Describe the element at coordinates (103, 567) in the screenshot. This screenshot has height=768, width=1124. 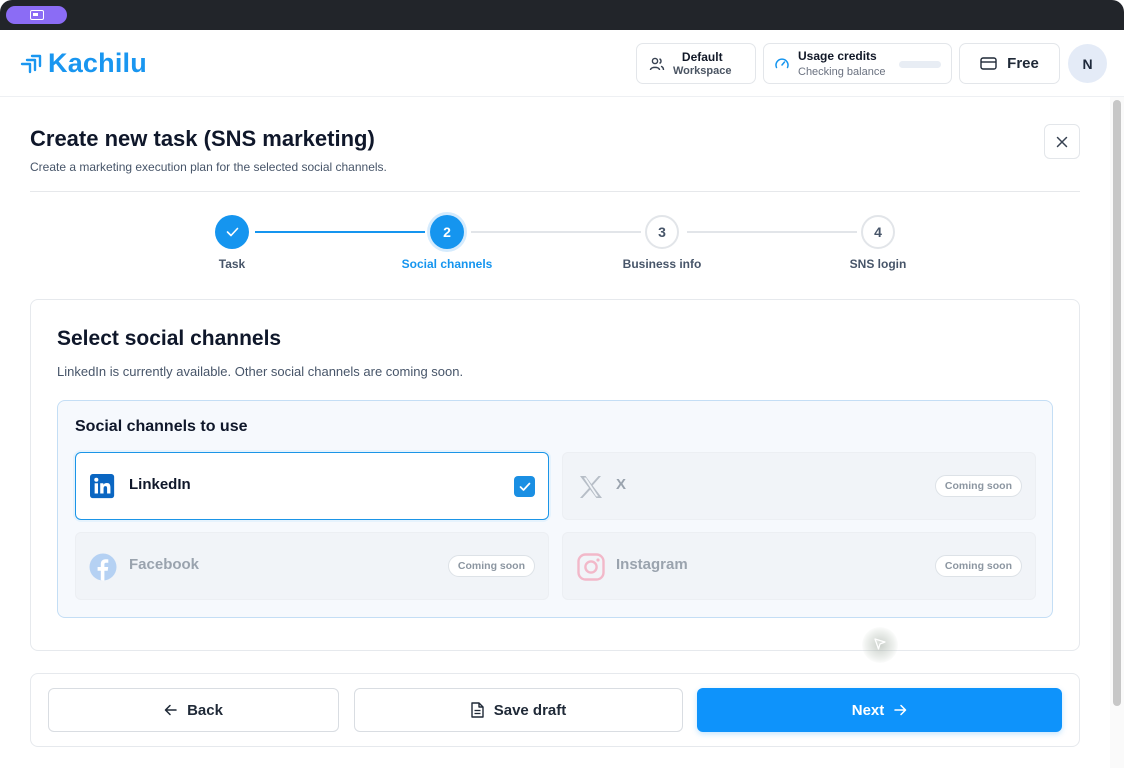
I see `facebook-icon` at that location.